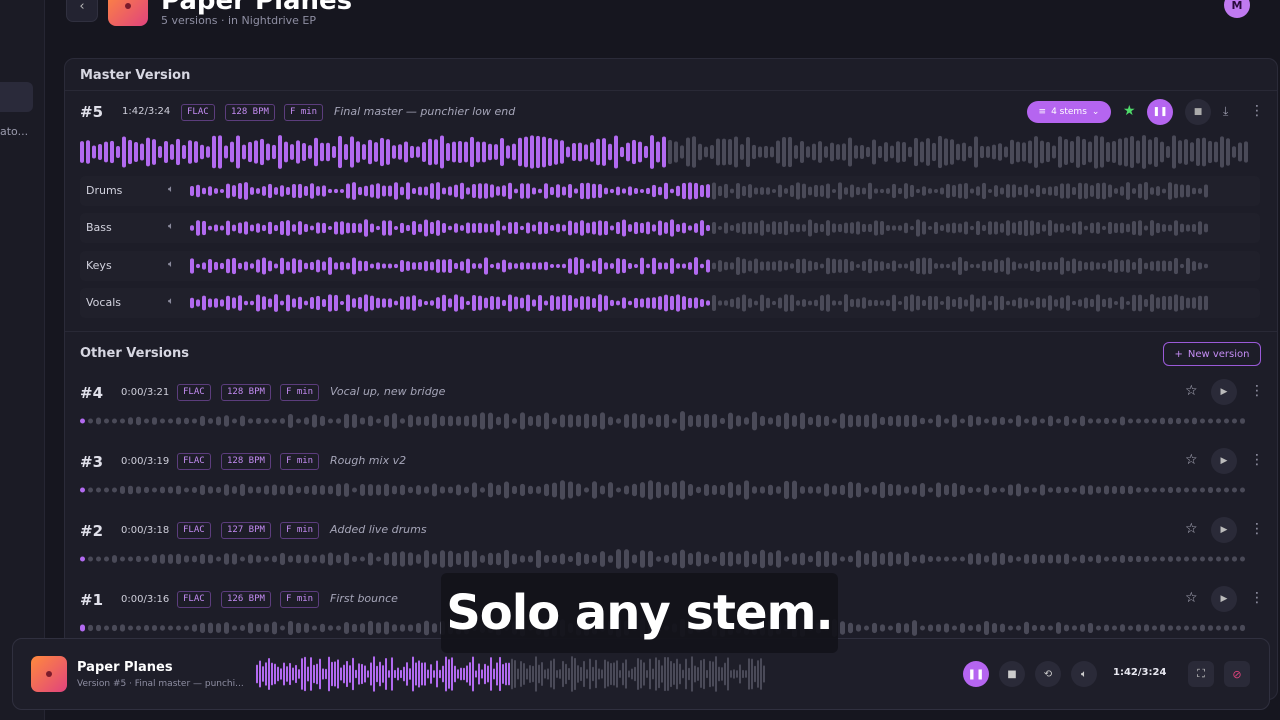 This screenshot has height=720, width=1280. What do you see at coordinates (1069, 112) in the screenshot?
I see `stems-button: ≡ 4 stems ⌄` at bounding box center [1069, 112].